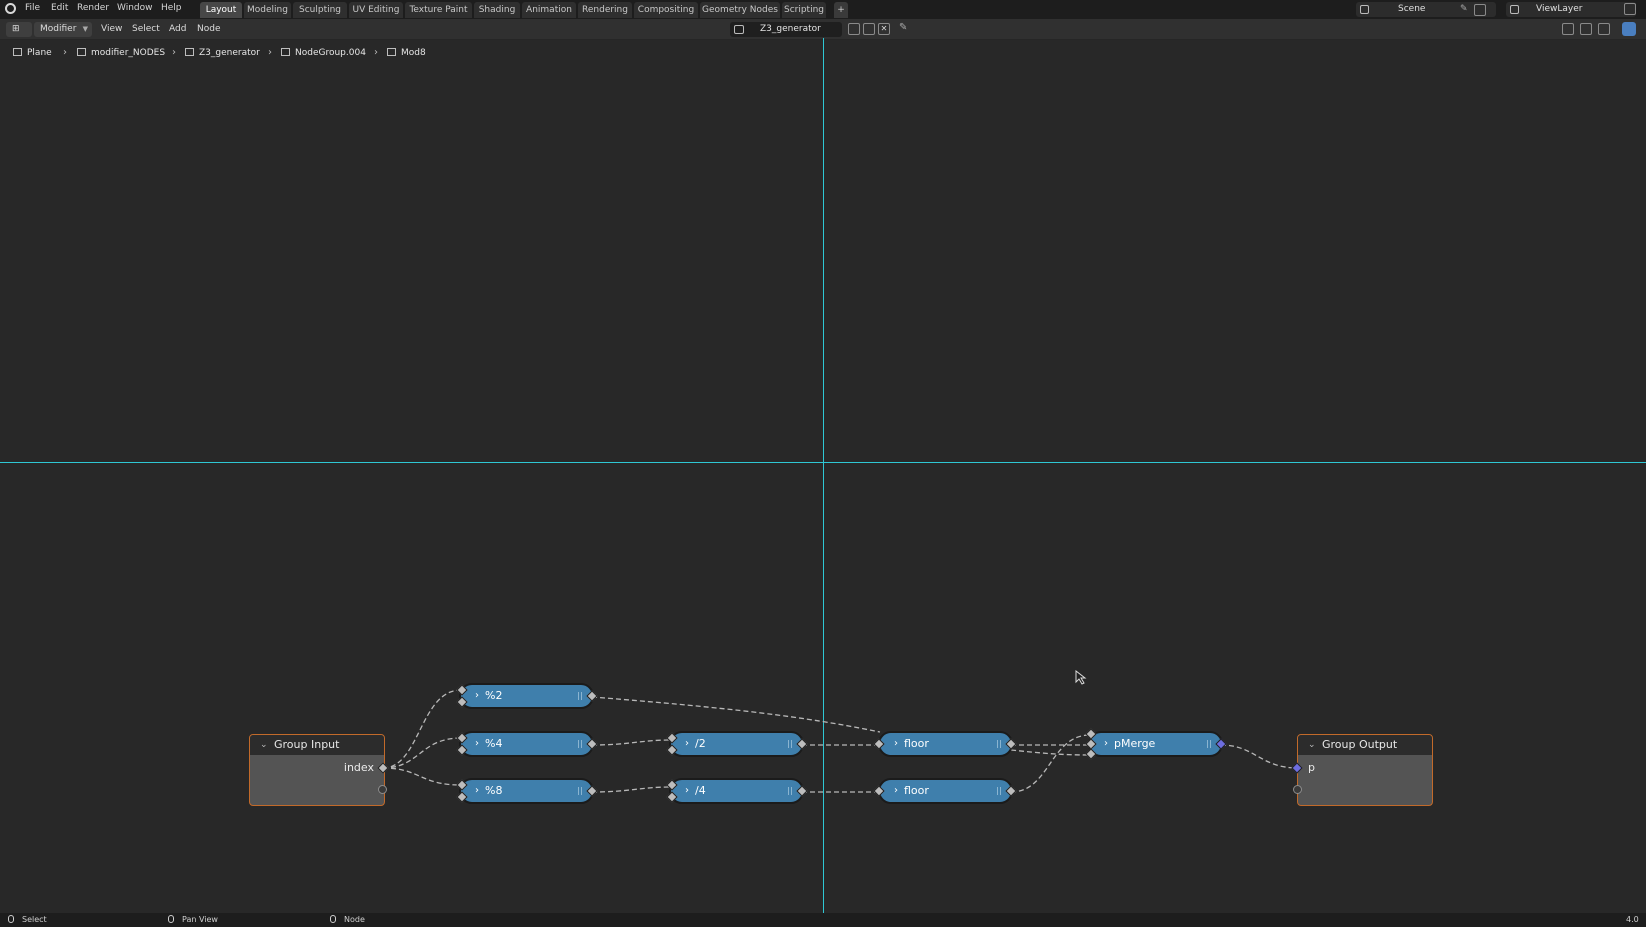 The width and height of the screenshot is (1646, 927). Describe the element at coordinates (222, 53) in the screenshot. I see `breadcrumb-item: Z3_generator` at that location.